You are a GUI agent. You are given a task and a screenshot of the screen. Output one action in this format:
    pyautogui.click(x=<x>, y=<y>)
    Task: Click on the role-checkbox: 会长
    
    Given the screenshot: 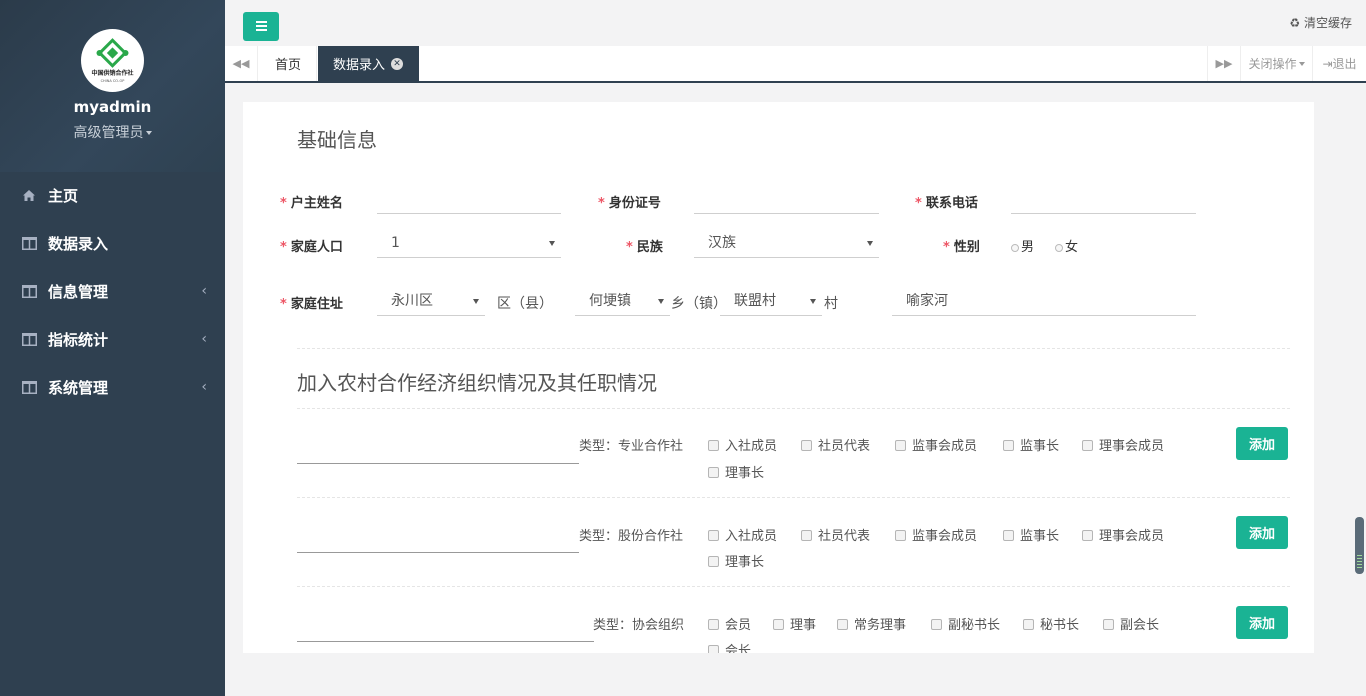 What is the action you would take?
    pyautogui.click(x=729, y=646)
    